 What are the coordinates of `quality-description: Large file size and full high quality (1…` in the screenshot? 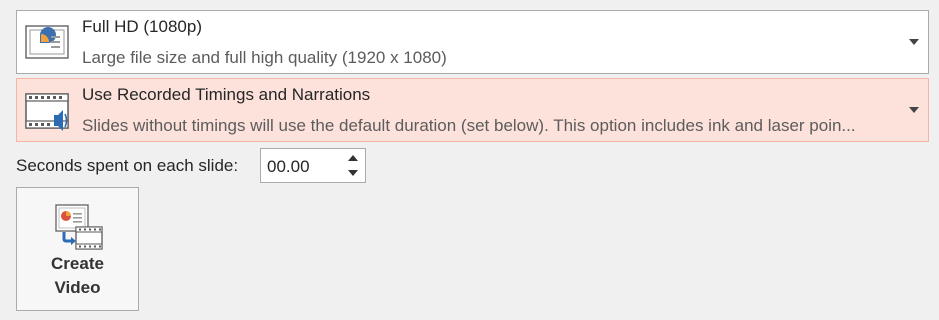 It's located at (264, 57).